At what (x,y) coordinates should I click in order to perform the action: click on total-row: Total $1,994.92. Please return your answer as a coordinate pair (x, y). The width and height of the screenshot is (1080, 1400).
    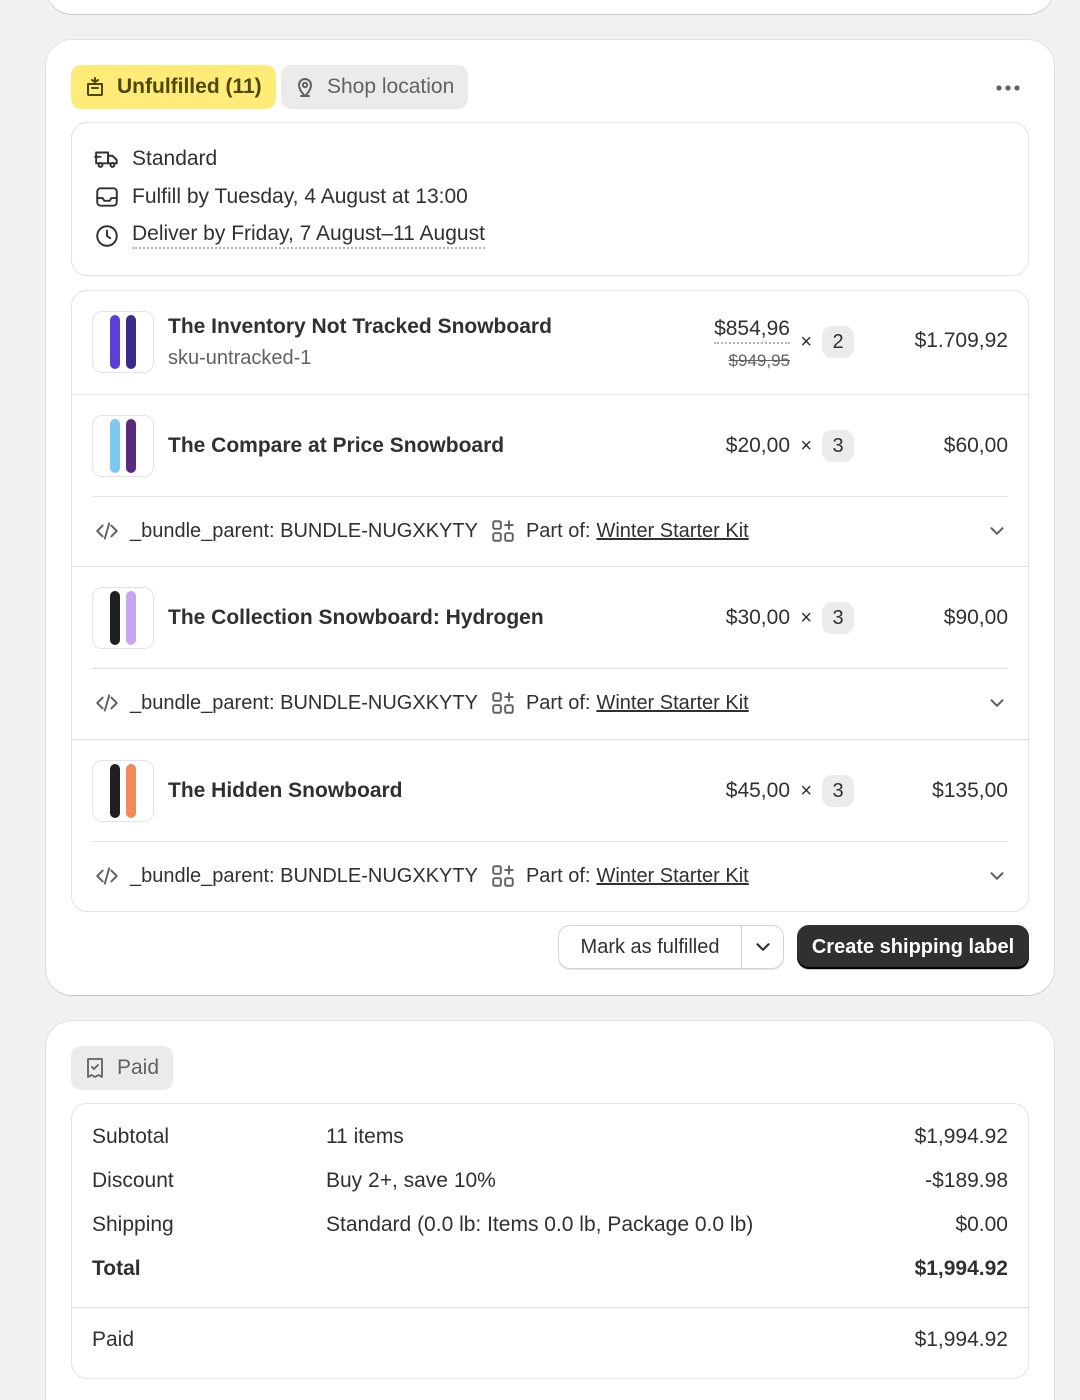
    Looking at the image, I should click on (550, 1272).